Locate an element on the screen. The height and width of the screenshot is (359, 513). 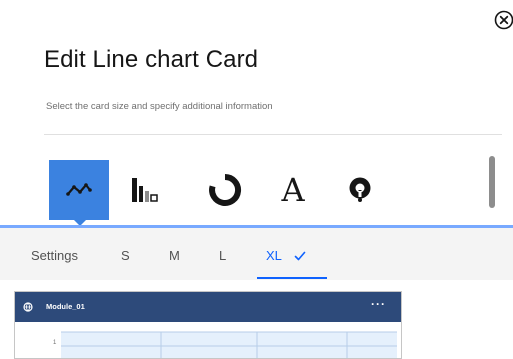
divider is located at coordinates (273, 134).